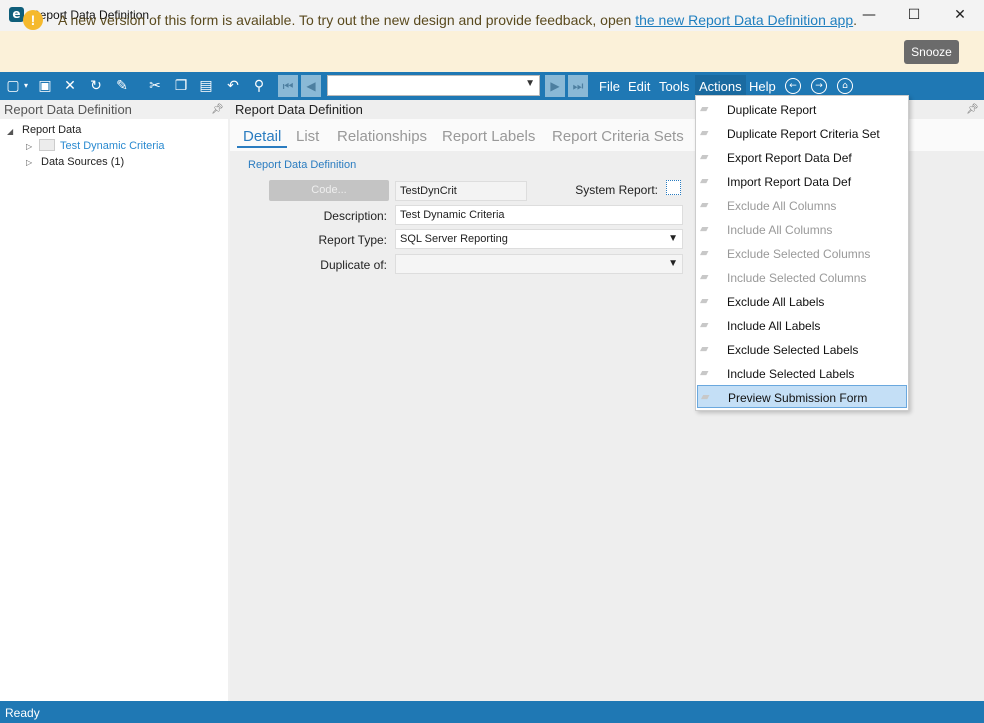 The height and width of the screenshot is (723, 984). I want to click on main-header: Report Data Definition, so click(299, 109).